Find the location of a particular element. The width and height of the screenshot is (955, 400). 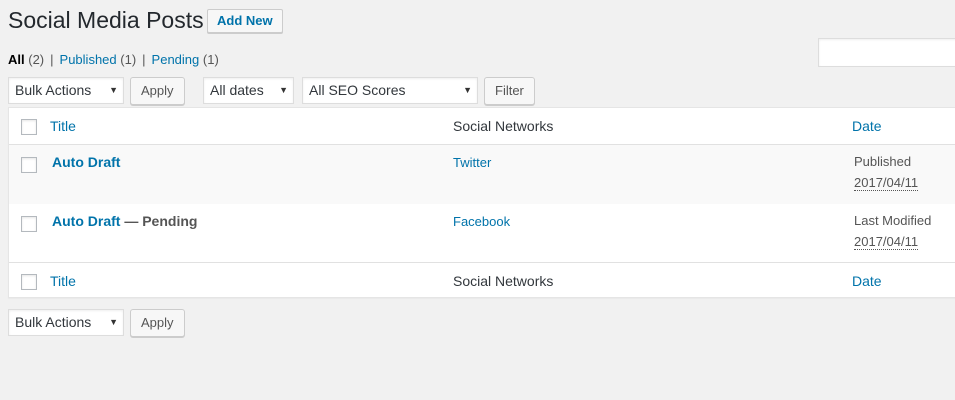

page-title: Social Media Posts is located at coordinates (106, 20).